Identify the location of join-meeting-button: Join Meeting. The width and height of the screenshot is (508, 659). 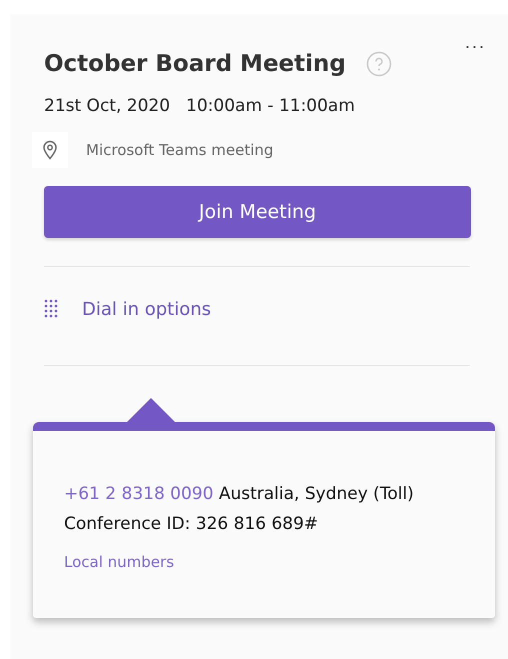
(257, 212).